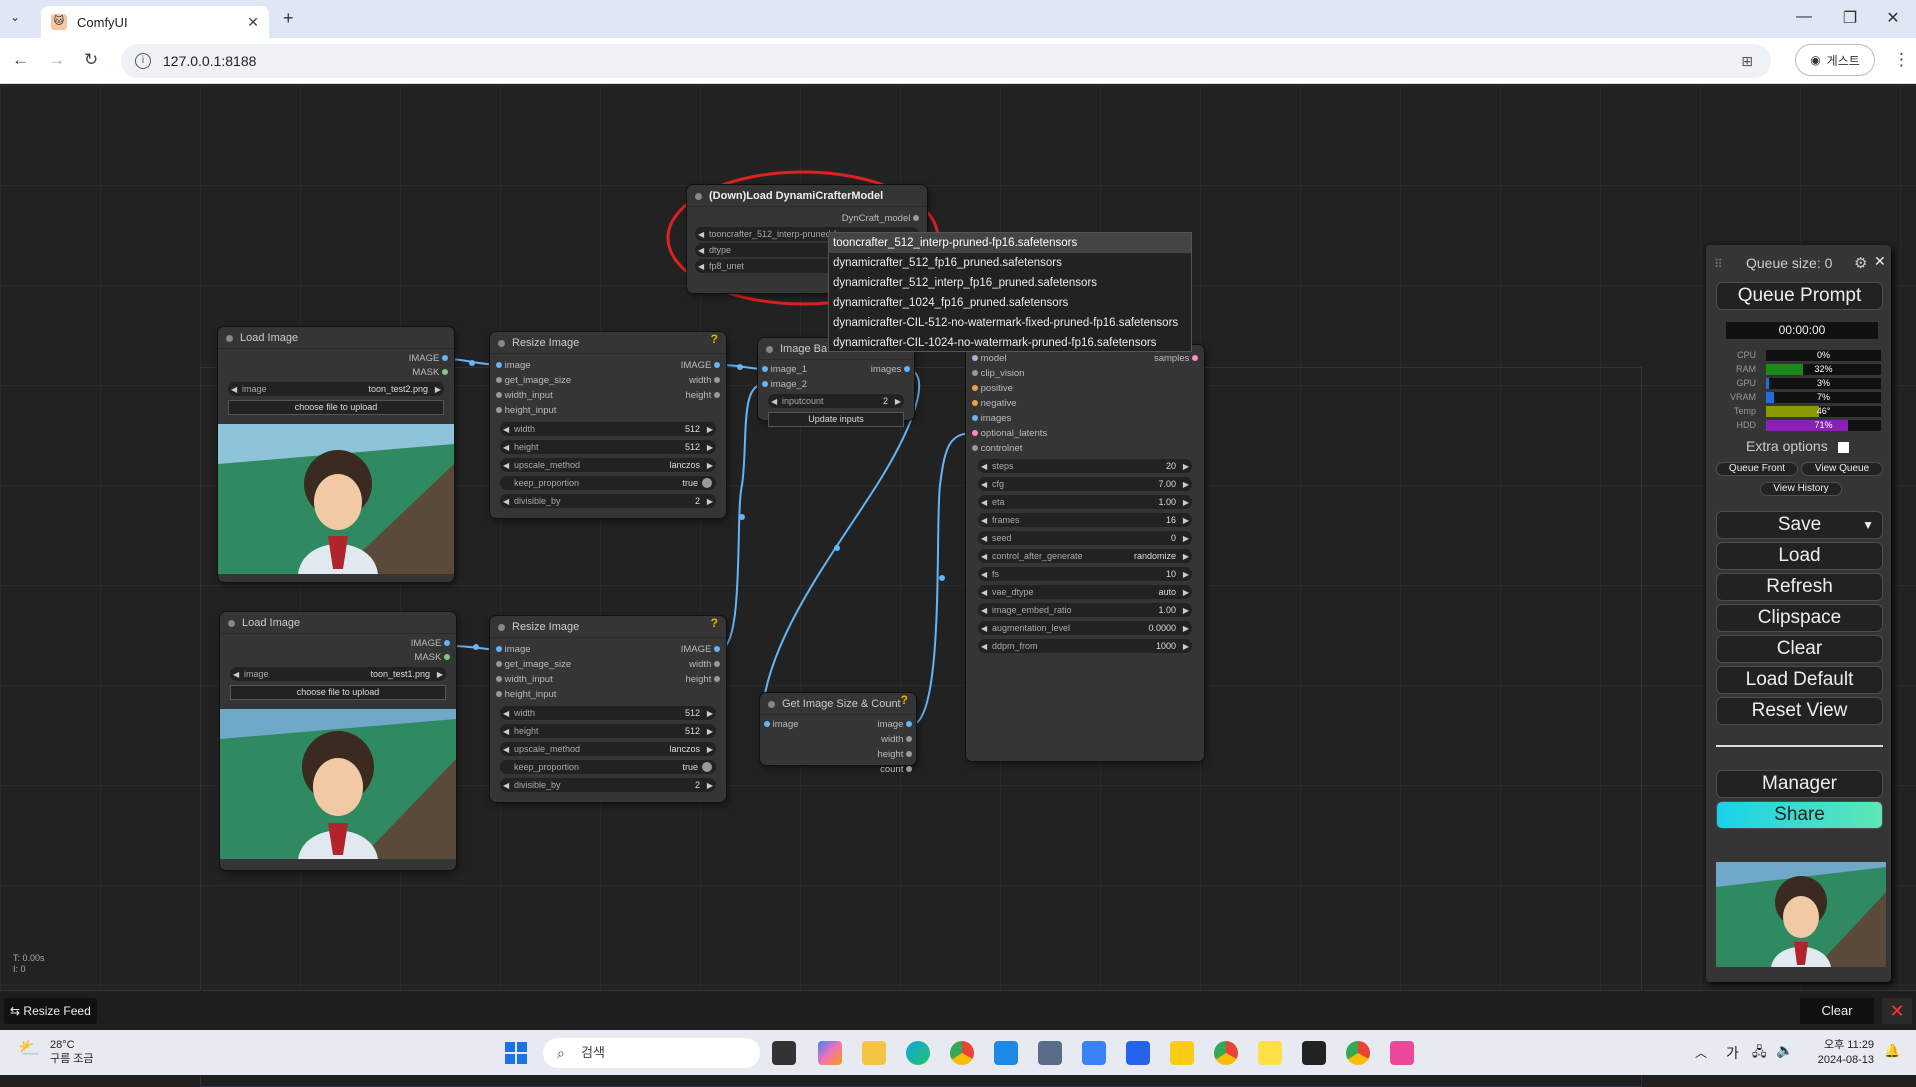  I want to click on inputcount-widget: inputcount2, so click(836, 401).